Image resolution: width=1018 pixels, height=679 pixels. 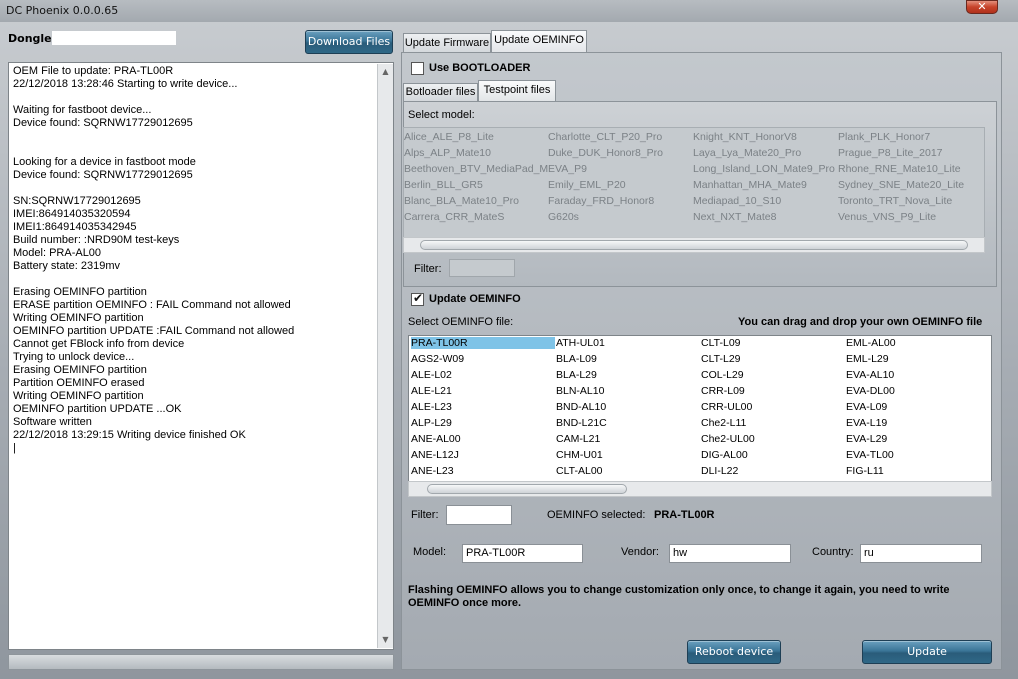 I want to click on model-item: Beethoven_BTV_MediaPad_M, so click(x=476, y=169).